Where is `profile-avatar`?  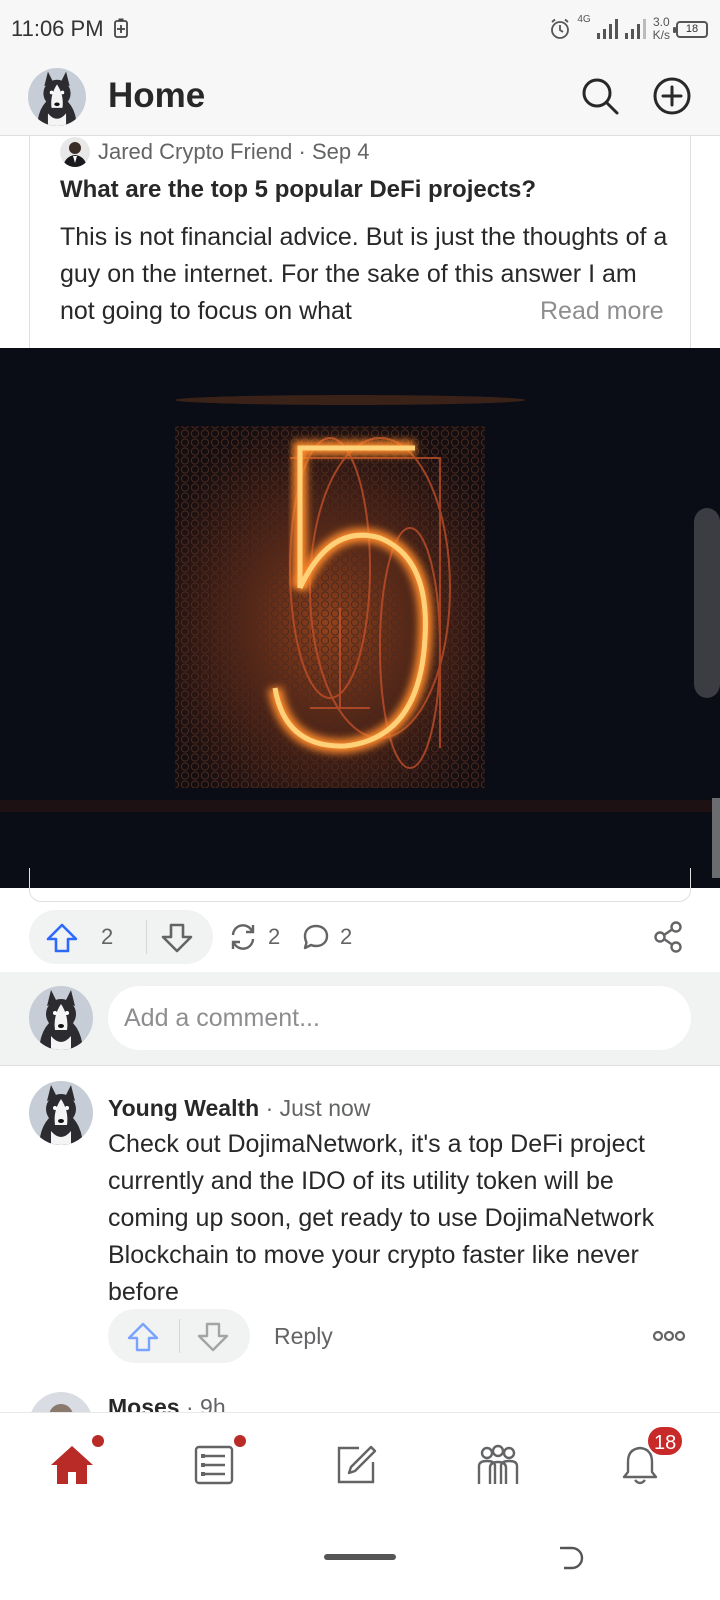 profile-avatar is located at coordinates (57, 97).